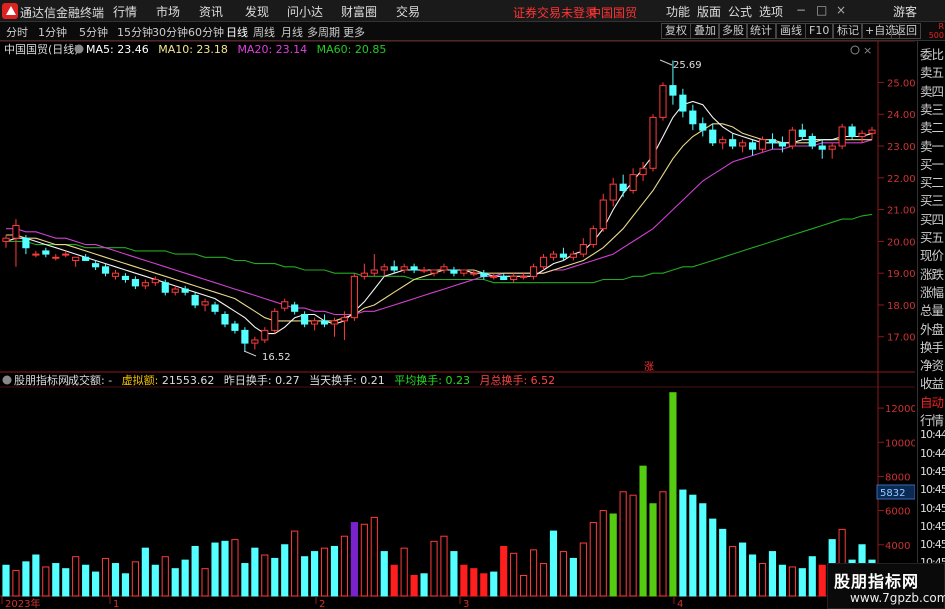 The image size is (945, 609). I want to click on tool-mark: 标记, so click(848, 31).